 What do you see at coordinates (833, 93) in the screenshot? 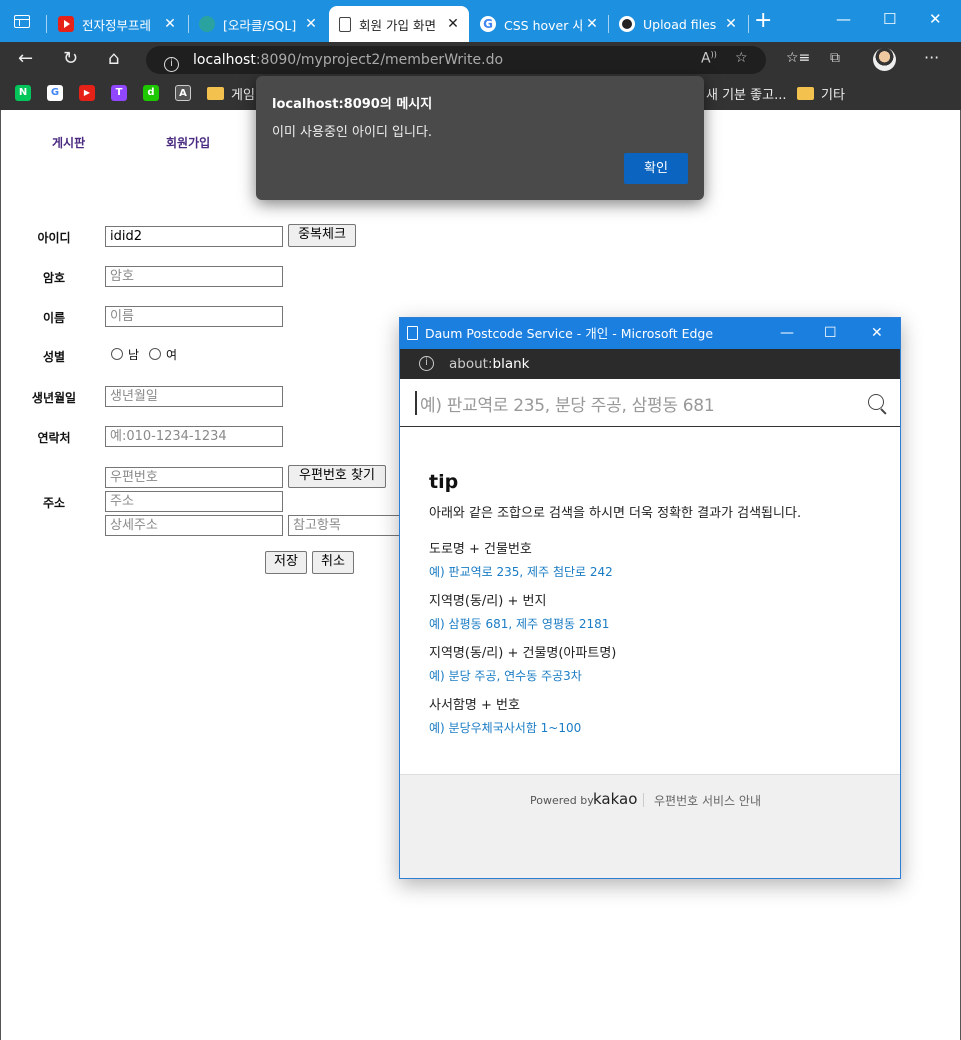
I see `bookmark-folder-other: 기타` at bounding box center [833, 93].